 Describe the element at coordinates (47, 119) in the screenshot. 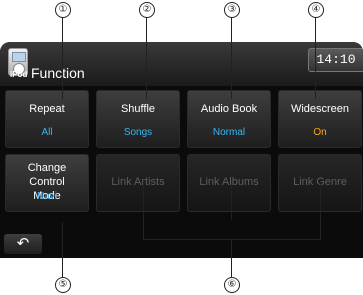

I see `repeat-button: Repeat All` at that location.